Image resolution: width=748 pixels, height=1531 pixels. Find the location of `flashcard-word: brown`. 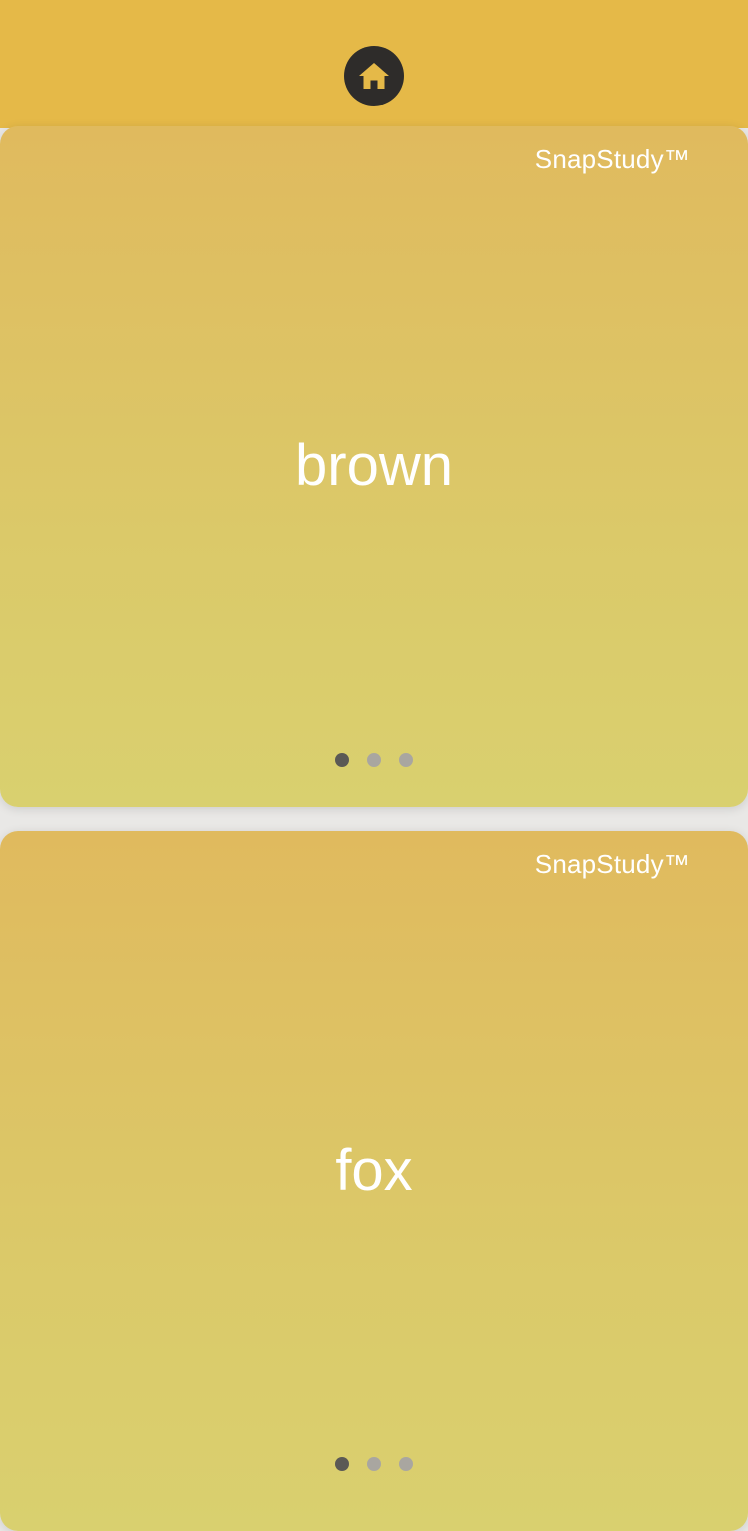

flashcard-word: brown is located at coordinates (374, 465).